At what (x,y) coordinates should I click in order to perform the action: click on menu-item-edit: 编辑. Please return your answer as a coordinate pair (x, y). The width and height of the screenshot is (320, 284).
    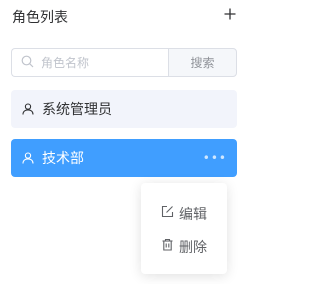
    Looking at the image, I should click on (184, 213).